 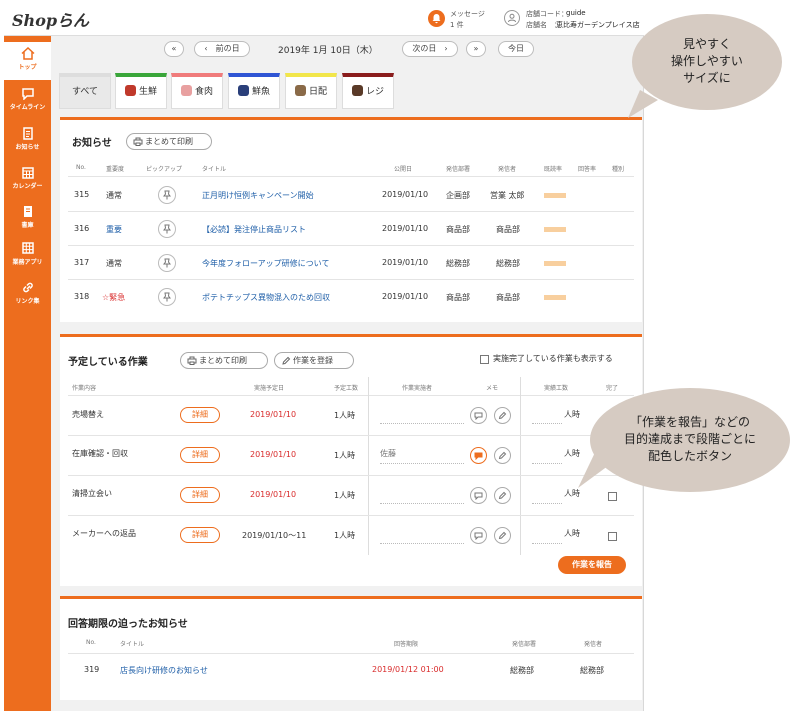 What do you see at coordinates (27, 219) in the screenshot?
I see `sidebar-item-library: 書庫` at bounding box center [27, 219].